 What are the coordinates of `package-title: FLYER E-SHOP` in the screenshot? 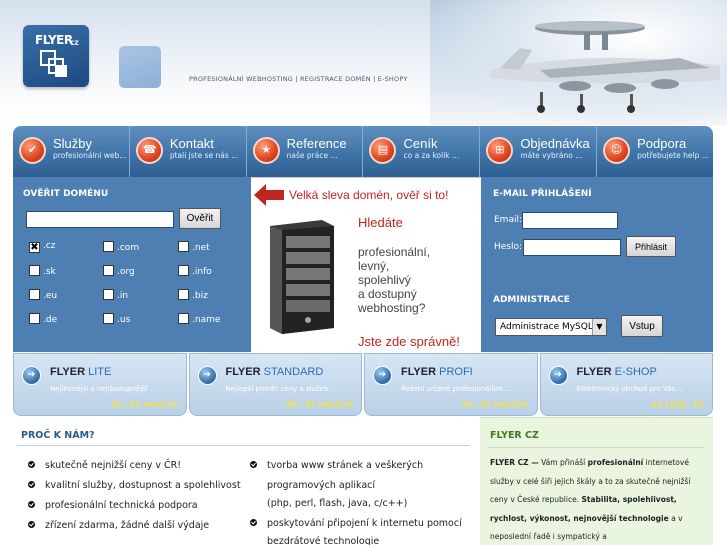 It's located at (617, 372).